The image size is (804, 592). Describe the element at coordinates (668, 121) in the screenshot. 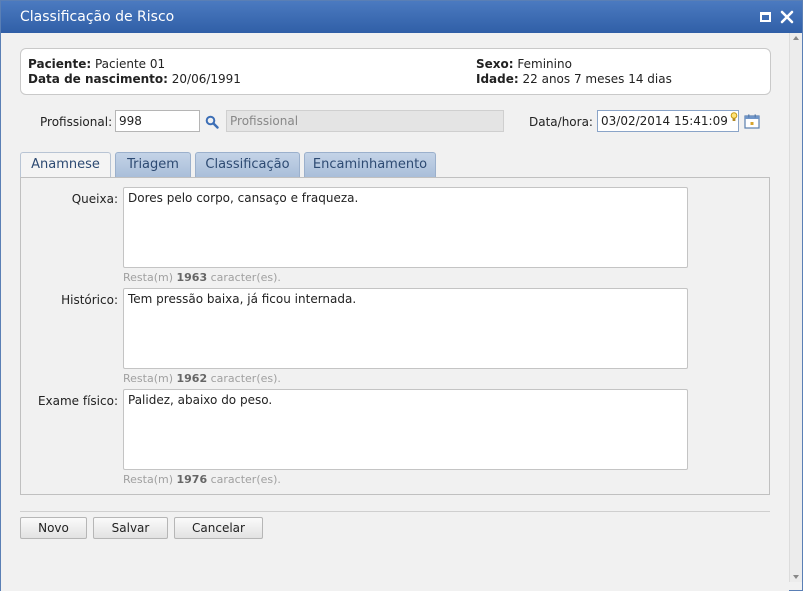

I see `datetime-input: 03/02/2014 15:41:09` at that location.